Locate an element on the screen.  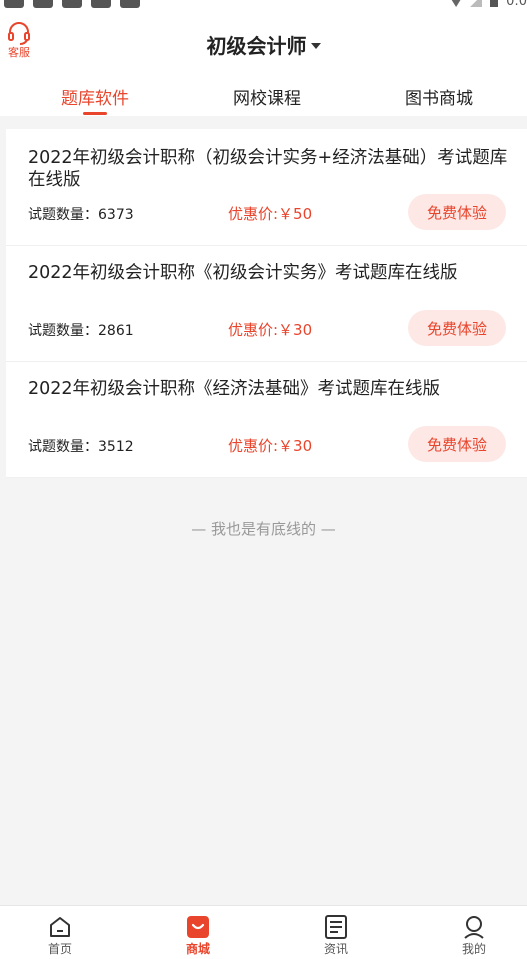
nav-profile: 我的 is located at coordinates (474, 935).